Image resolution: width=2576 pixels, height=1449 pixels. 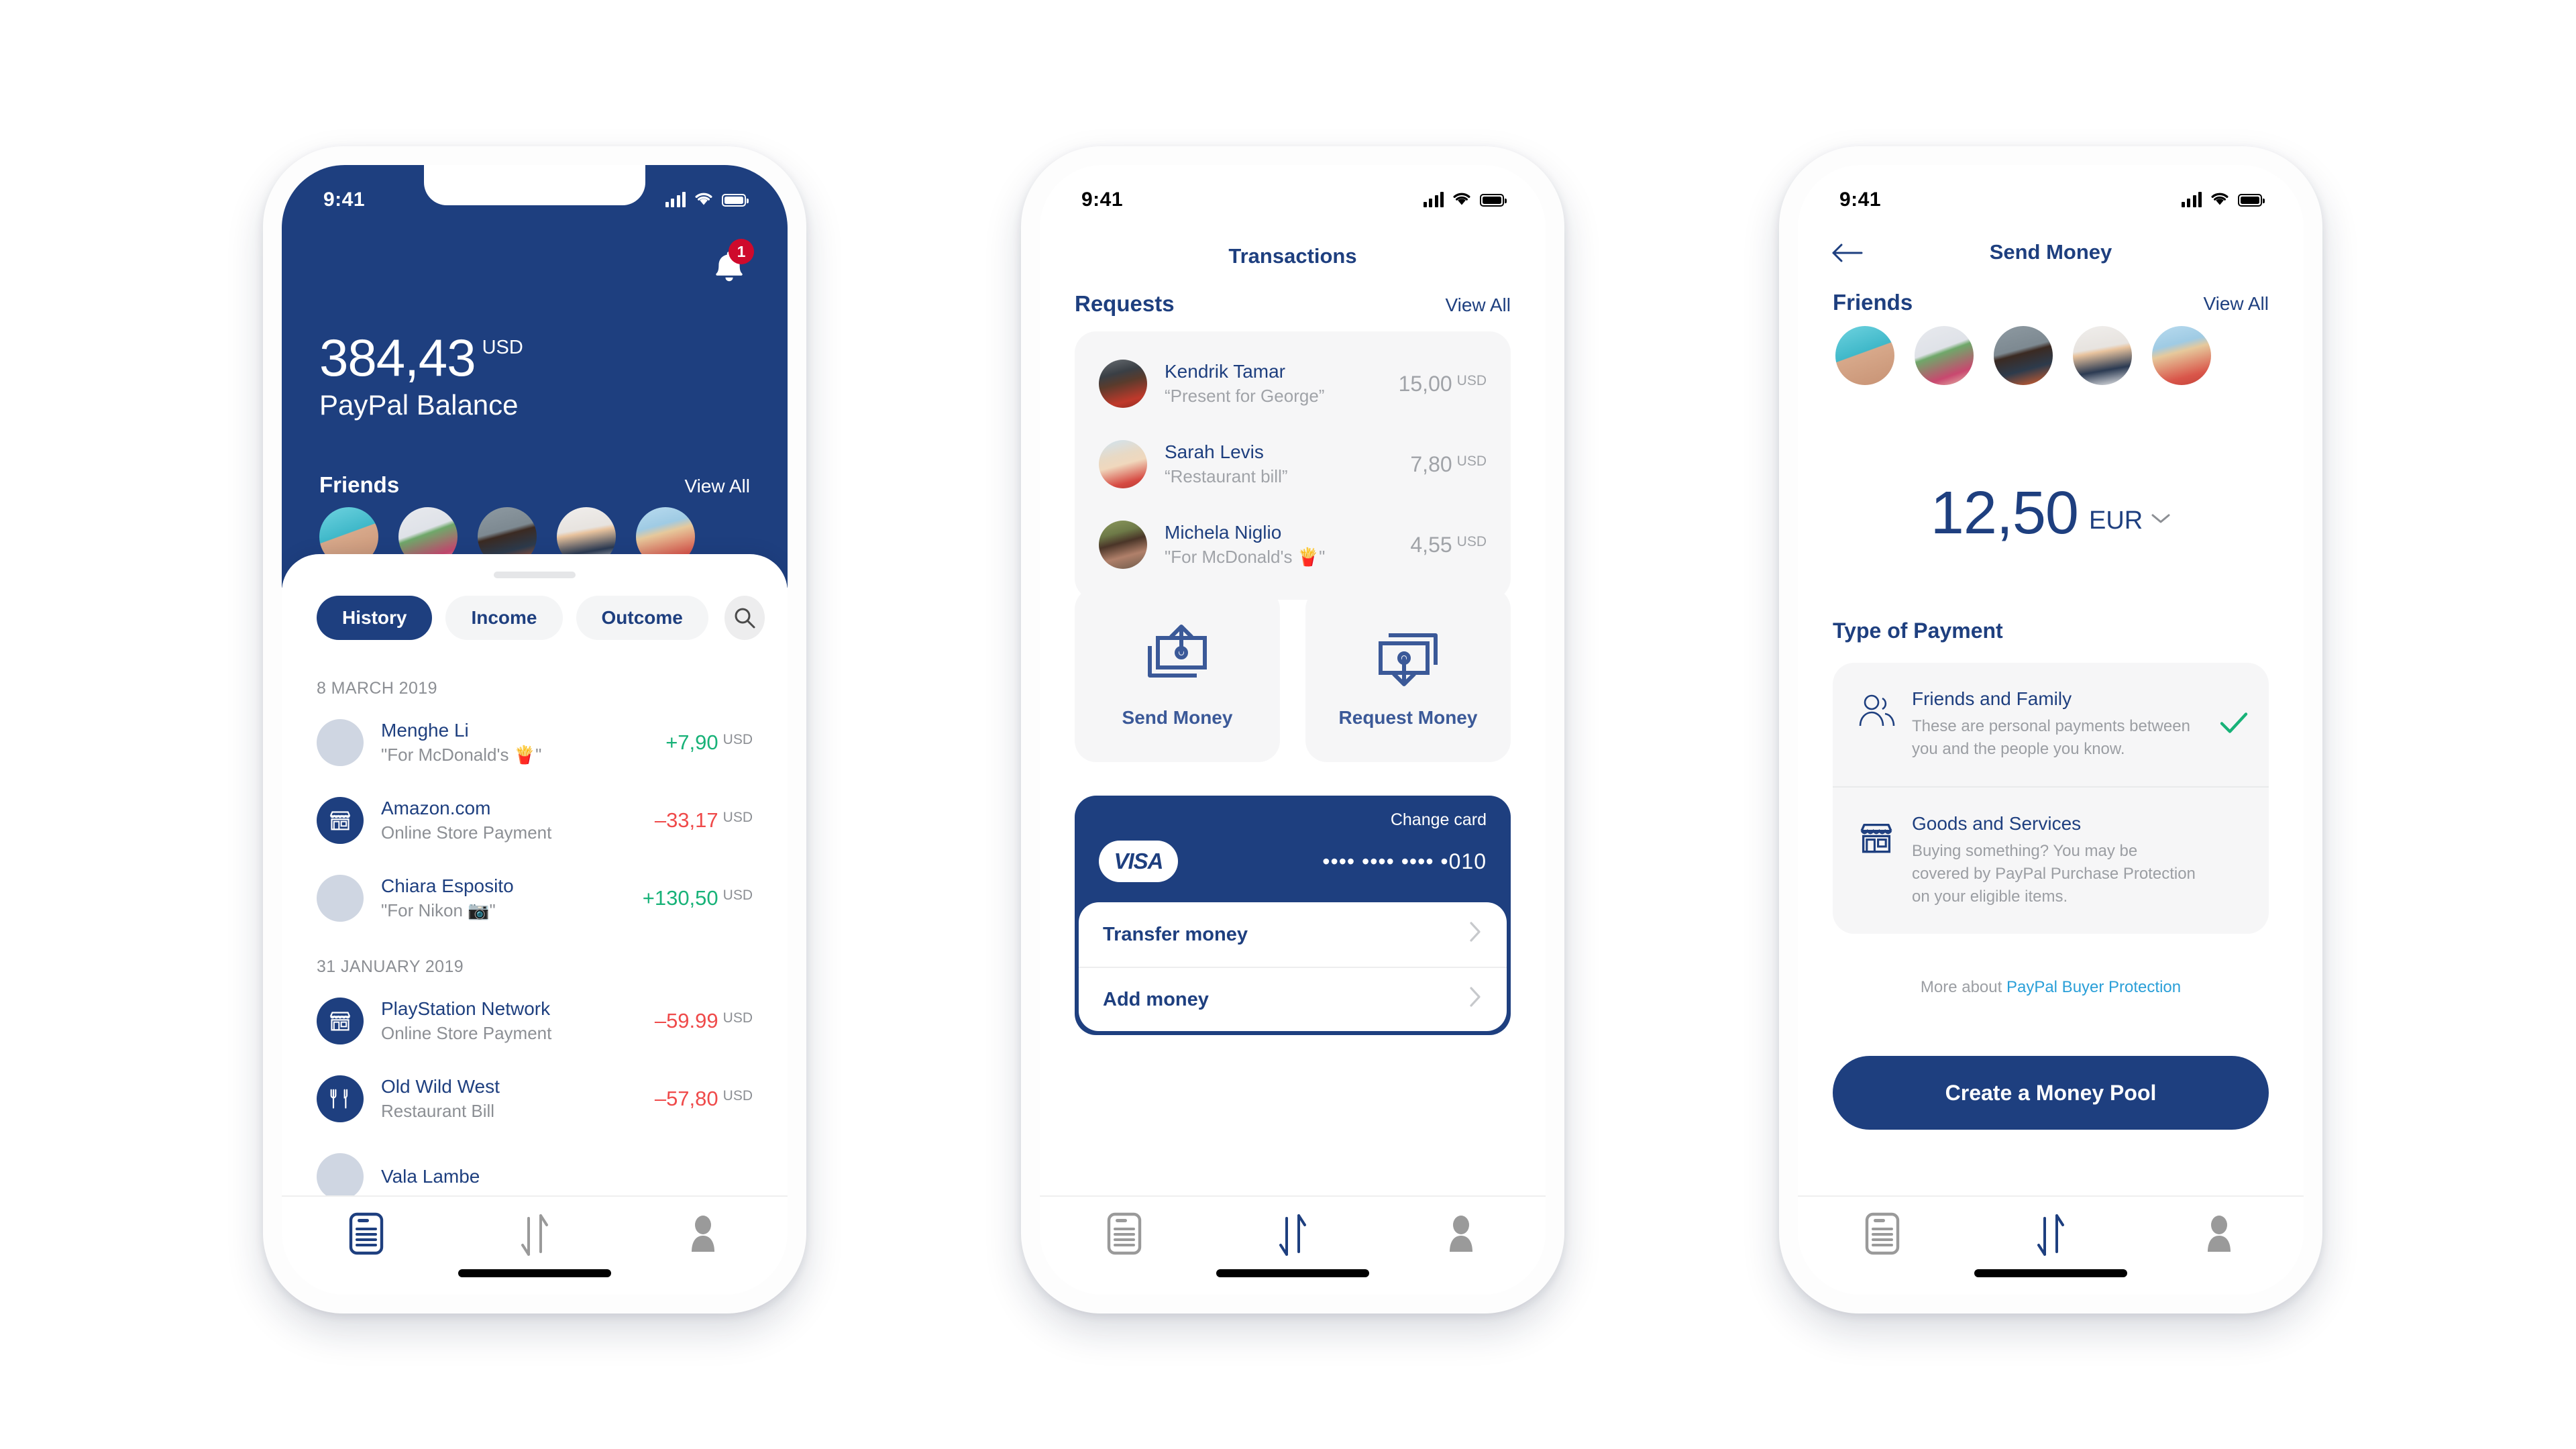 I want to click on friends-header: Friends View All, so click(x=534, y=485).